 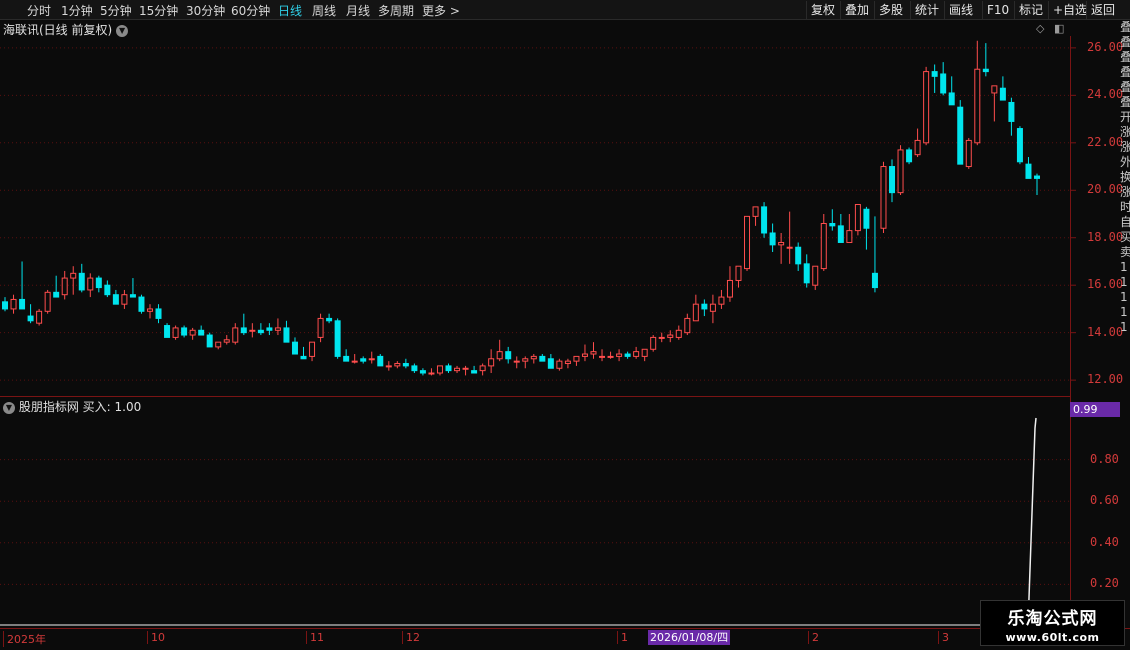 I want to click on window-toggle-icon: ◧, so click(x=1059, y=28).